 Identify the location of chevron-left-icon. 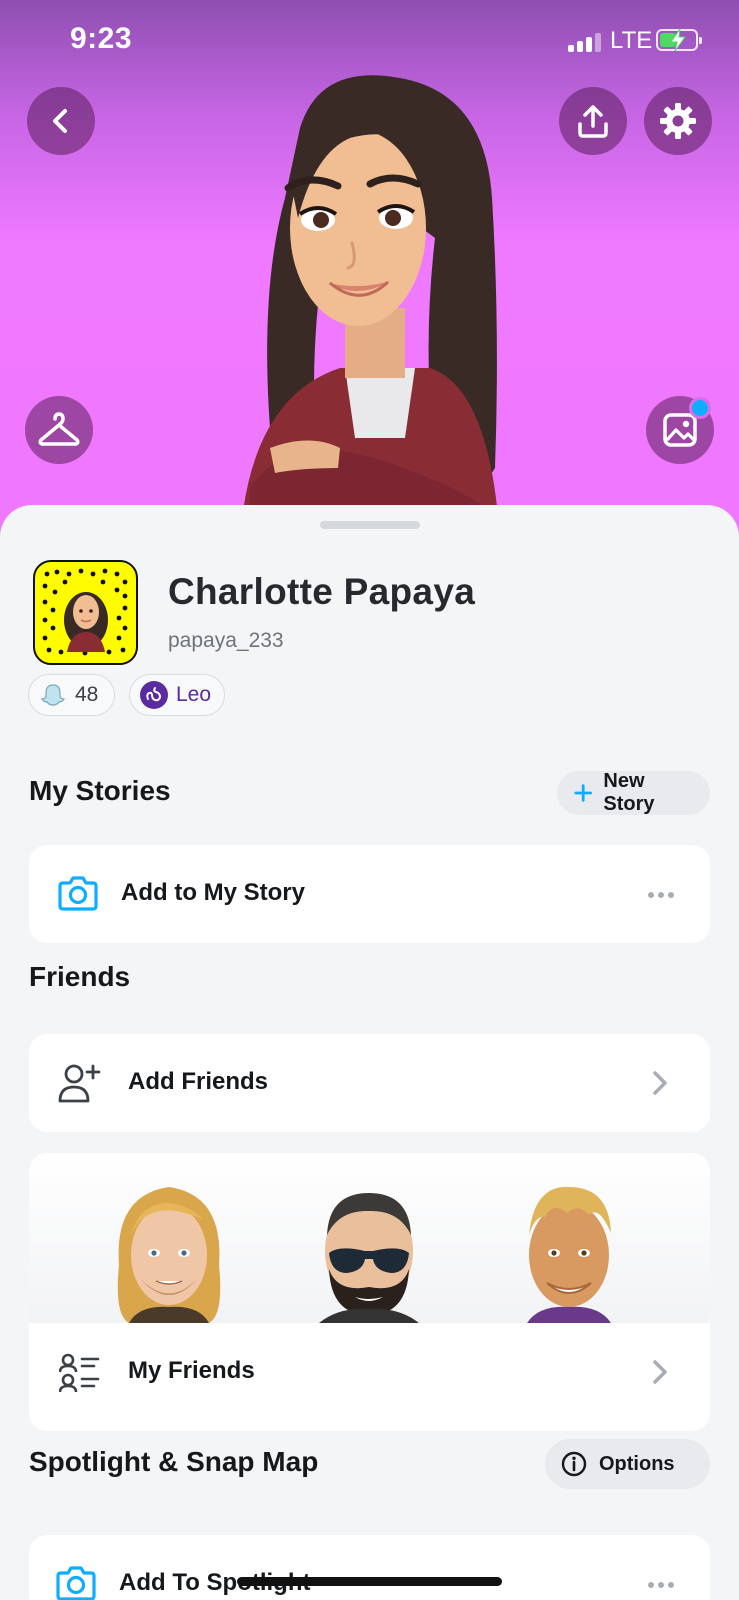
(60, 121).